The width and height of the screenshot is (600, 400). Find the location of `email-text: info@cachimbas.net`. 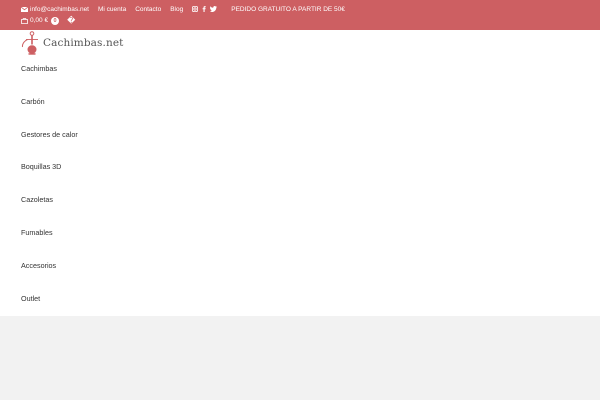

email-text: info@cachimbas.net is located at coordinates (59, 9).